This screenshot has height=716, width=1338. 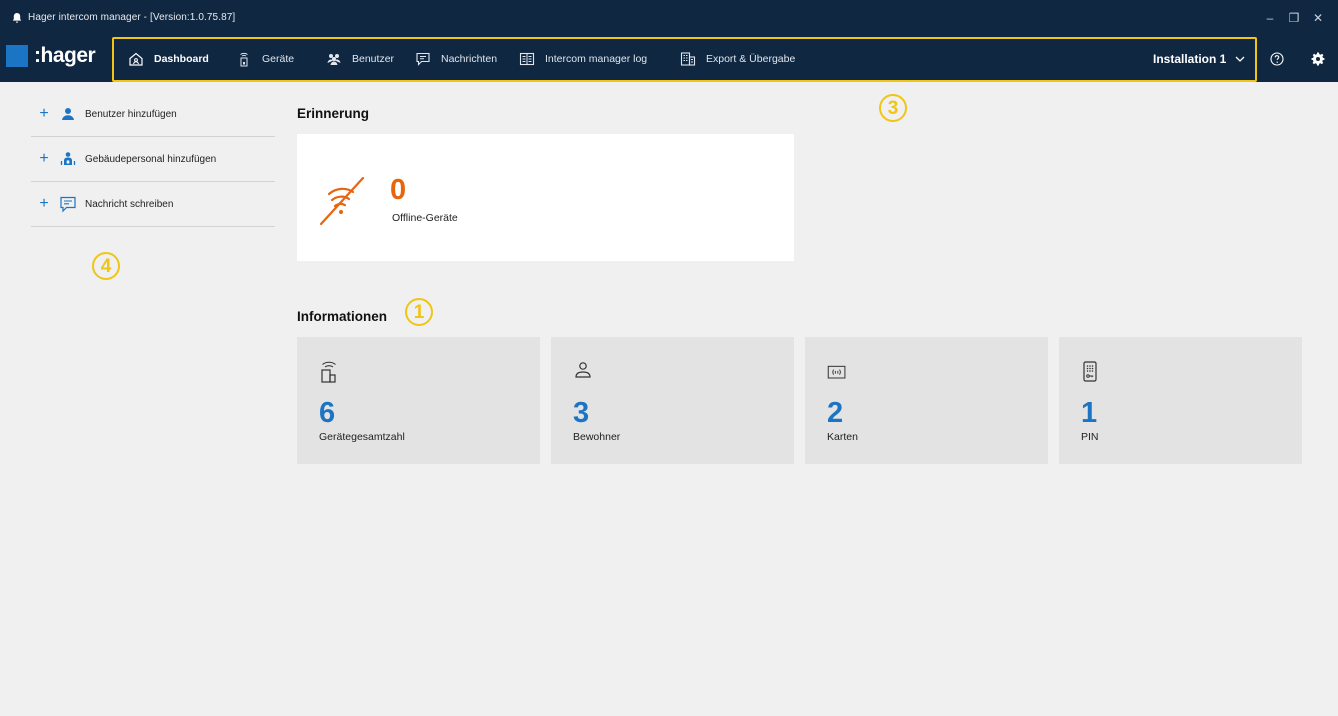 I want to click on callout-marker-3: 3, so click(x=893, y=108).